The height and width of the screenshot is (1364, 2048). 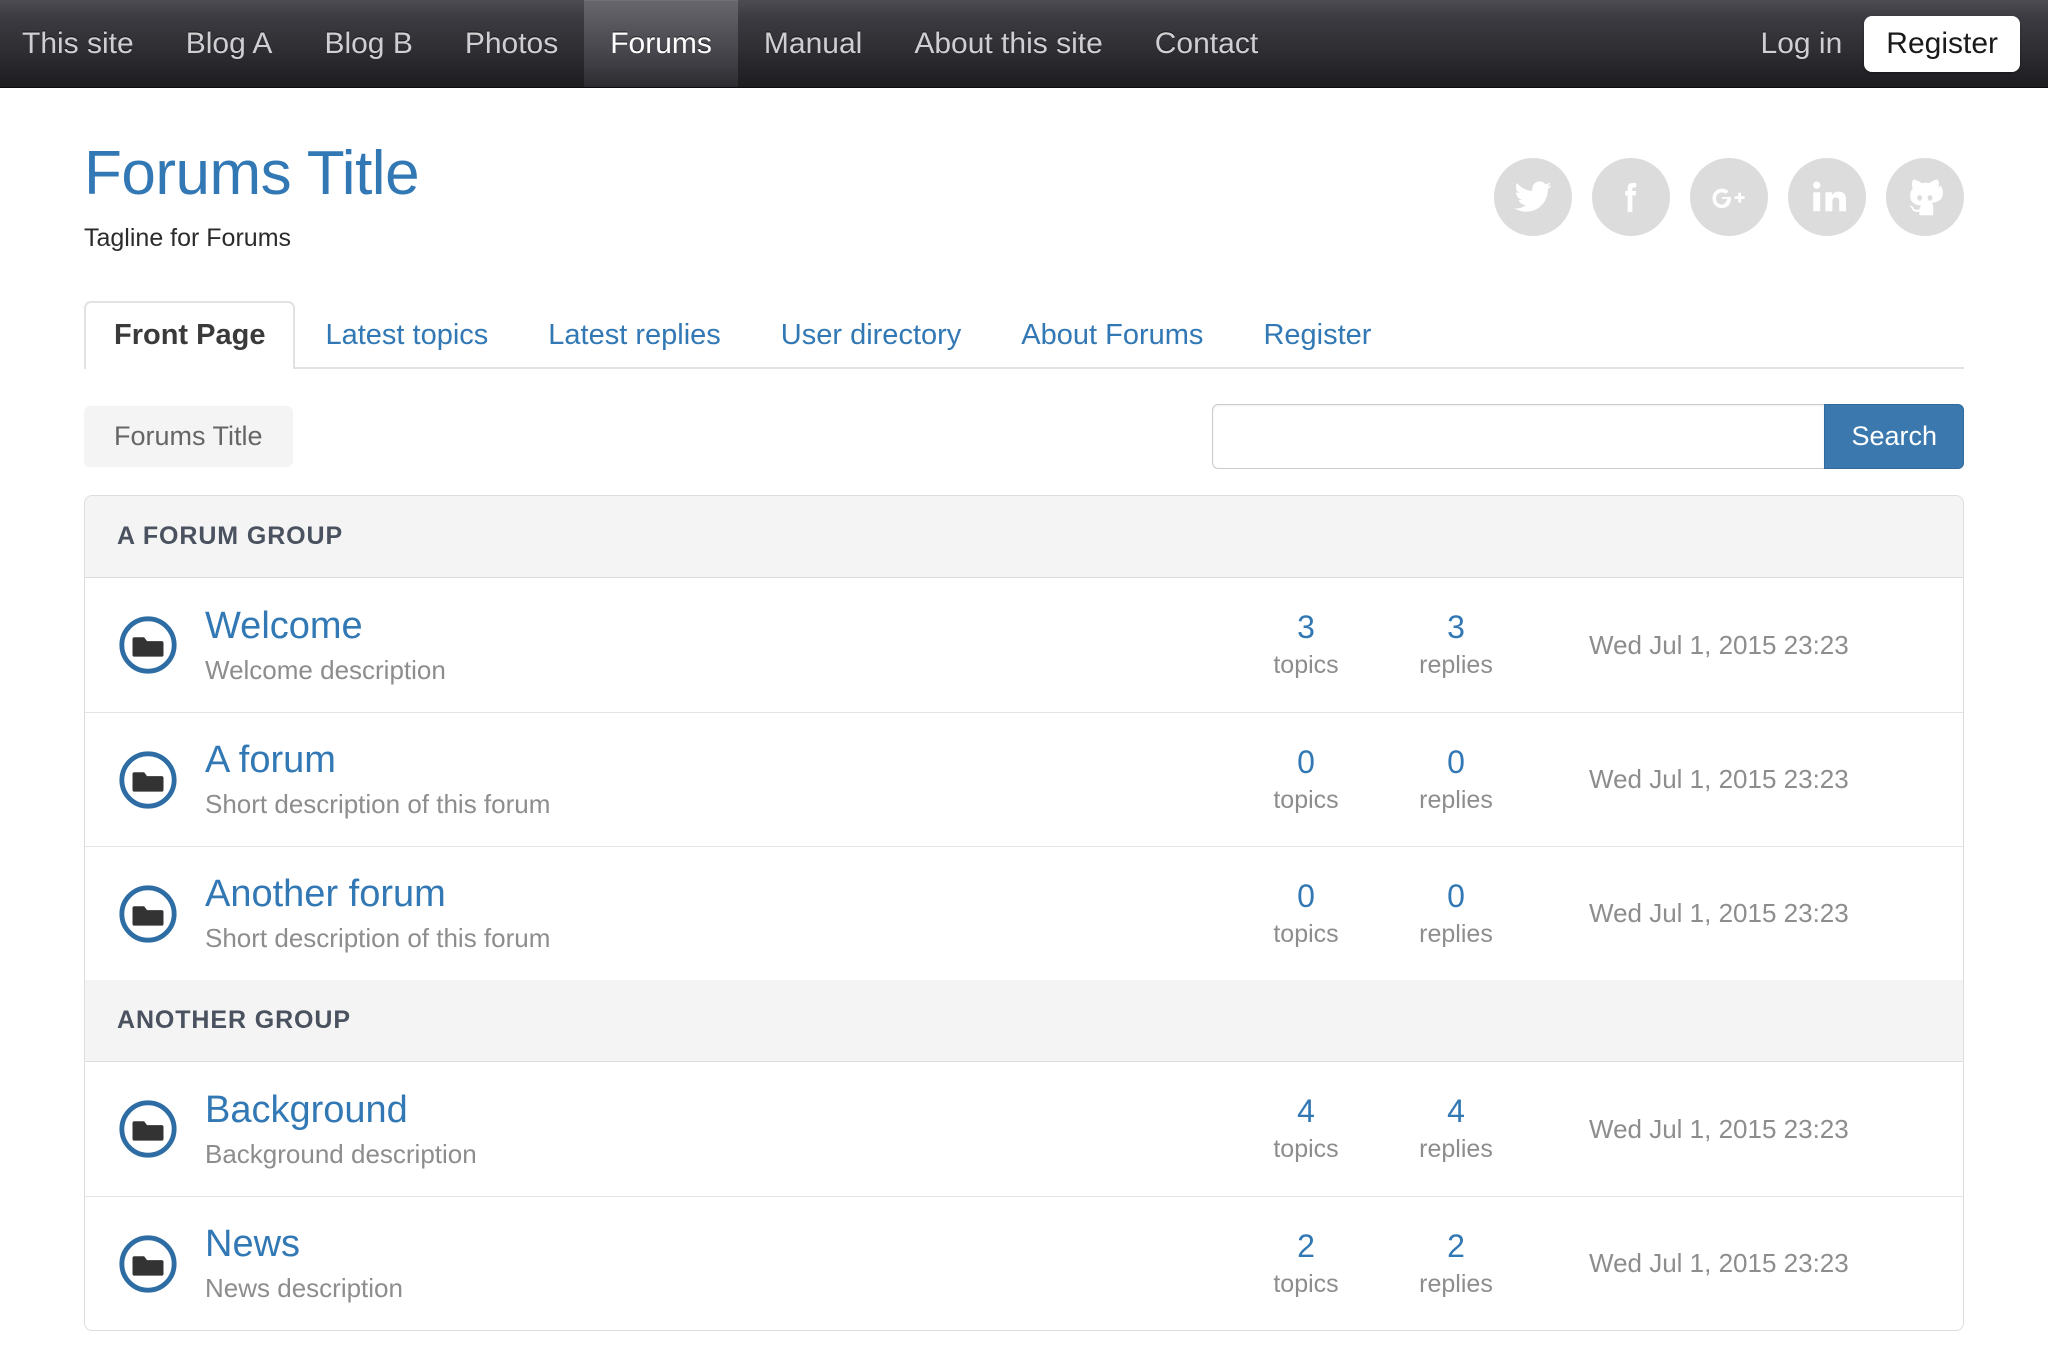 I want to click on facebook-icon, so click(x=1631, y=197).